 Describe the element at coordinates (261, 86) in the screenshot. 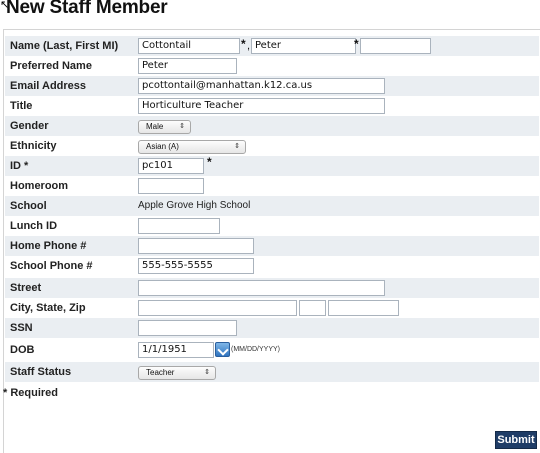

I see `email-input: pcottontail@manhattan.k12.ca.us` at that location.